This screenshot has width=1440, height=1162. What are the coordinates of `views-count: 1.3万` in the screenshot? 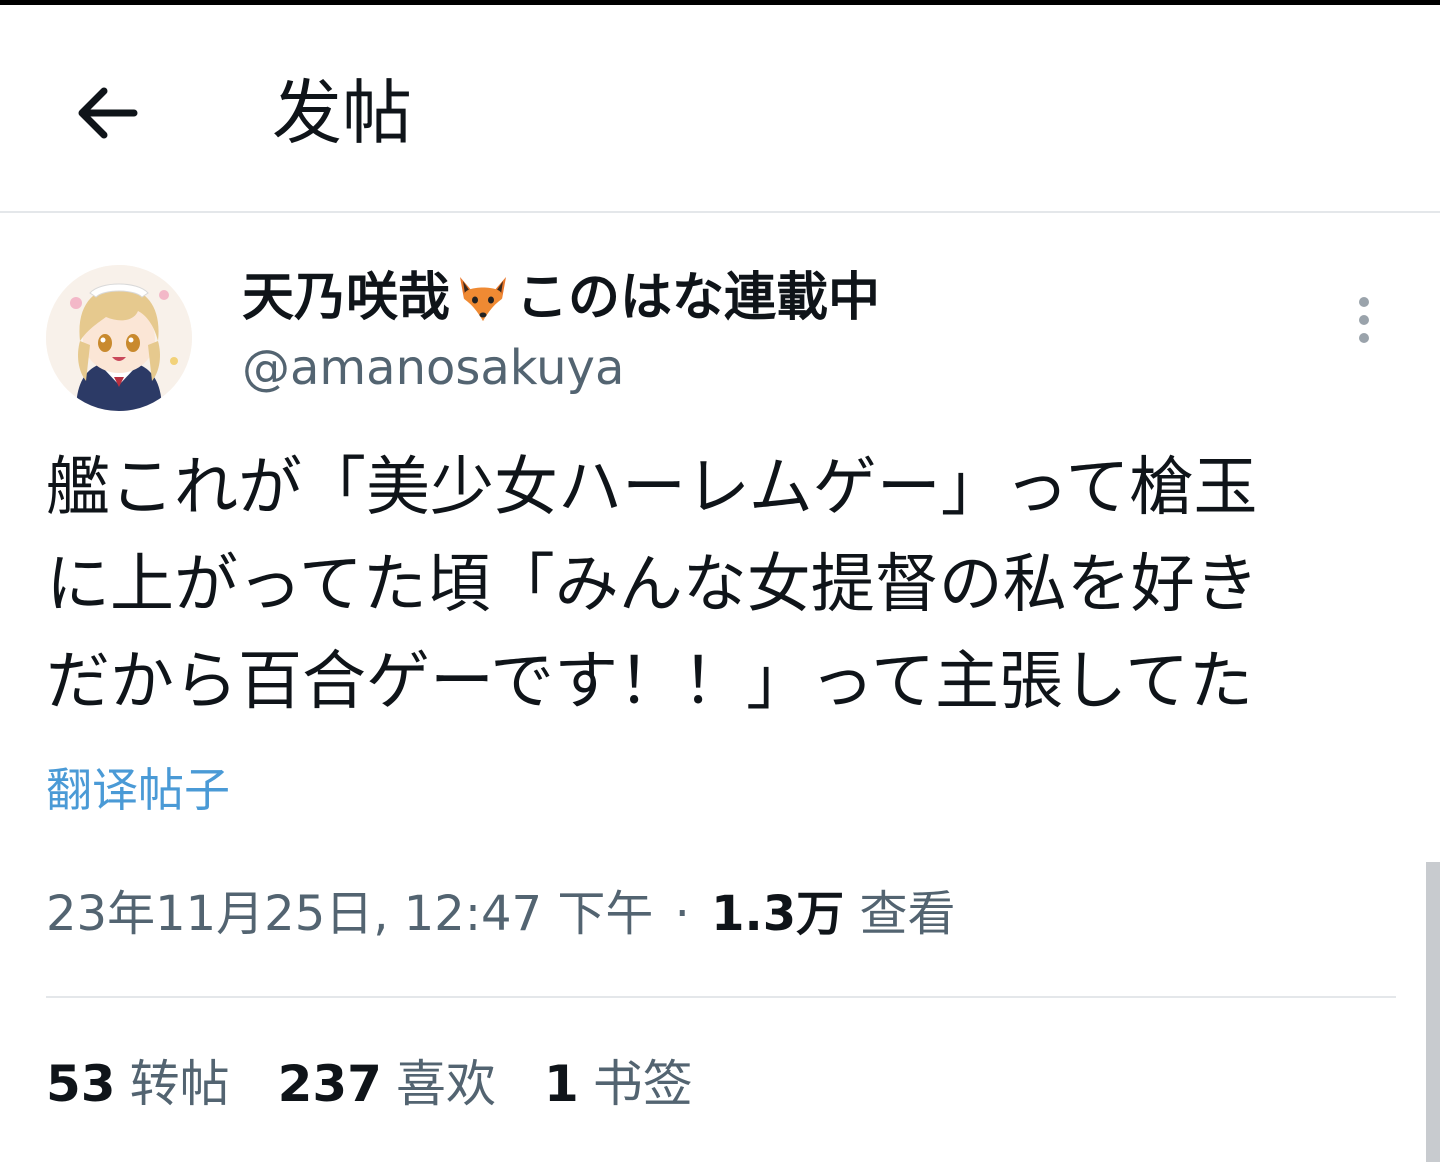 It's located at (778, 914).